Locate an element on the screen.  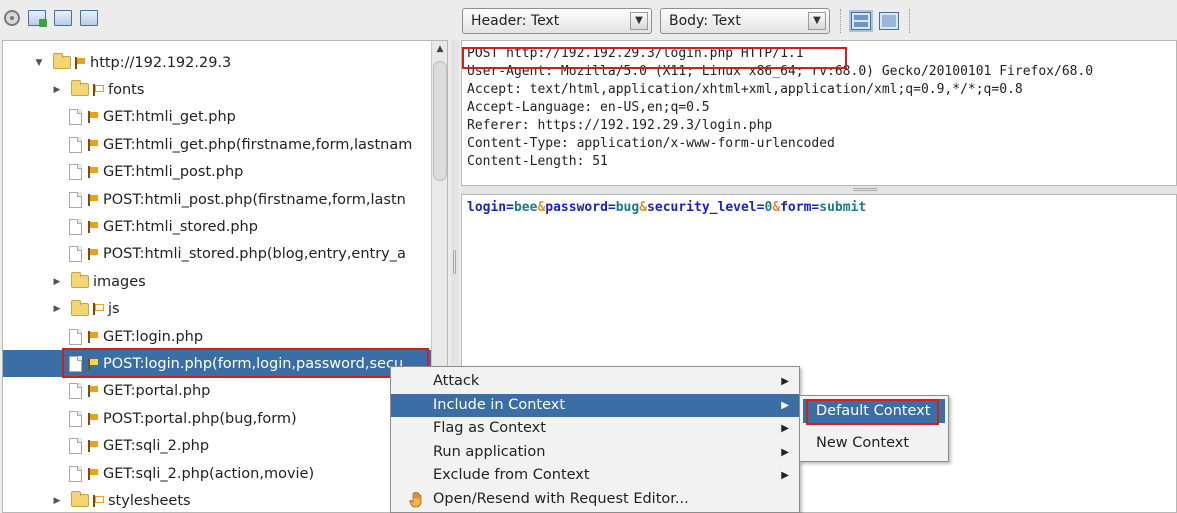
import-icon is located at coordinates (63, 18).